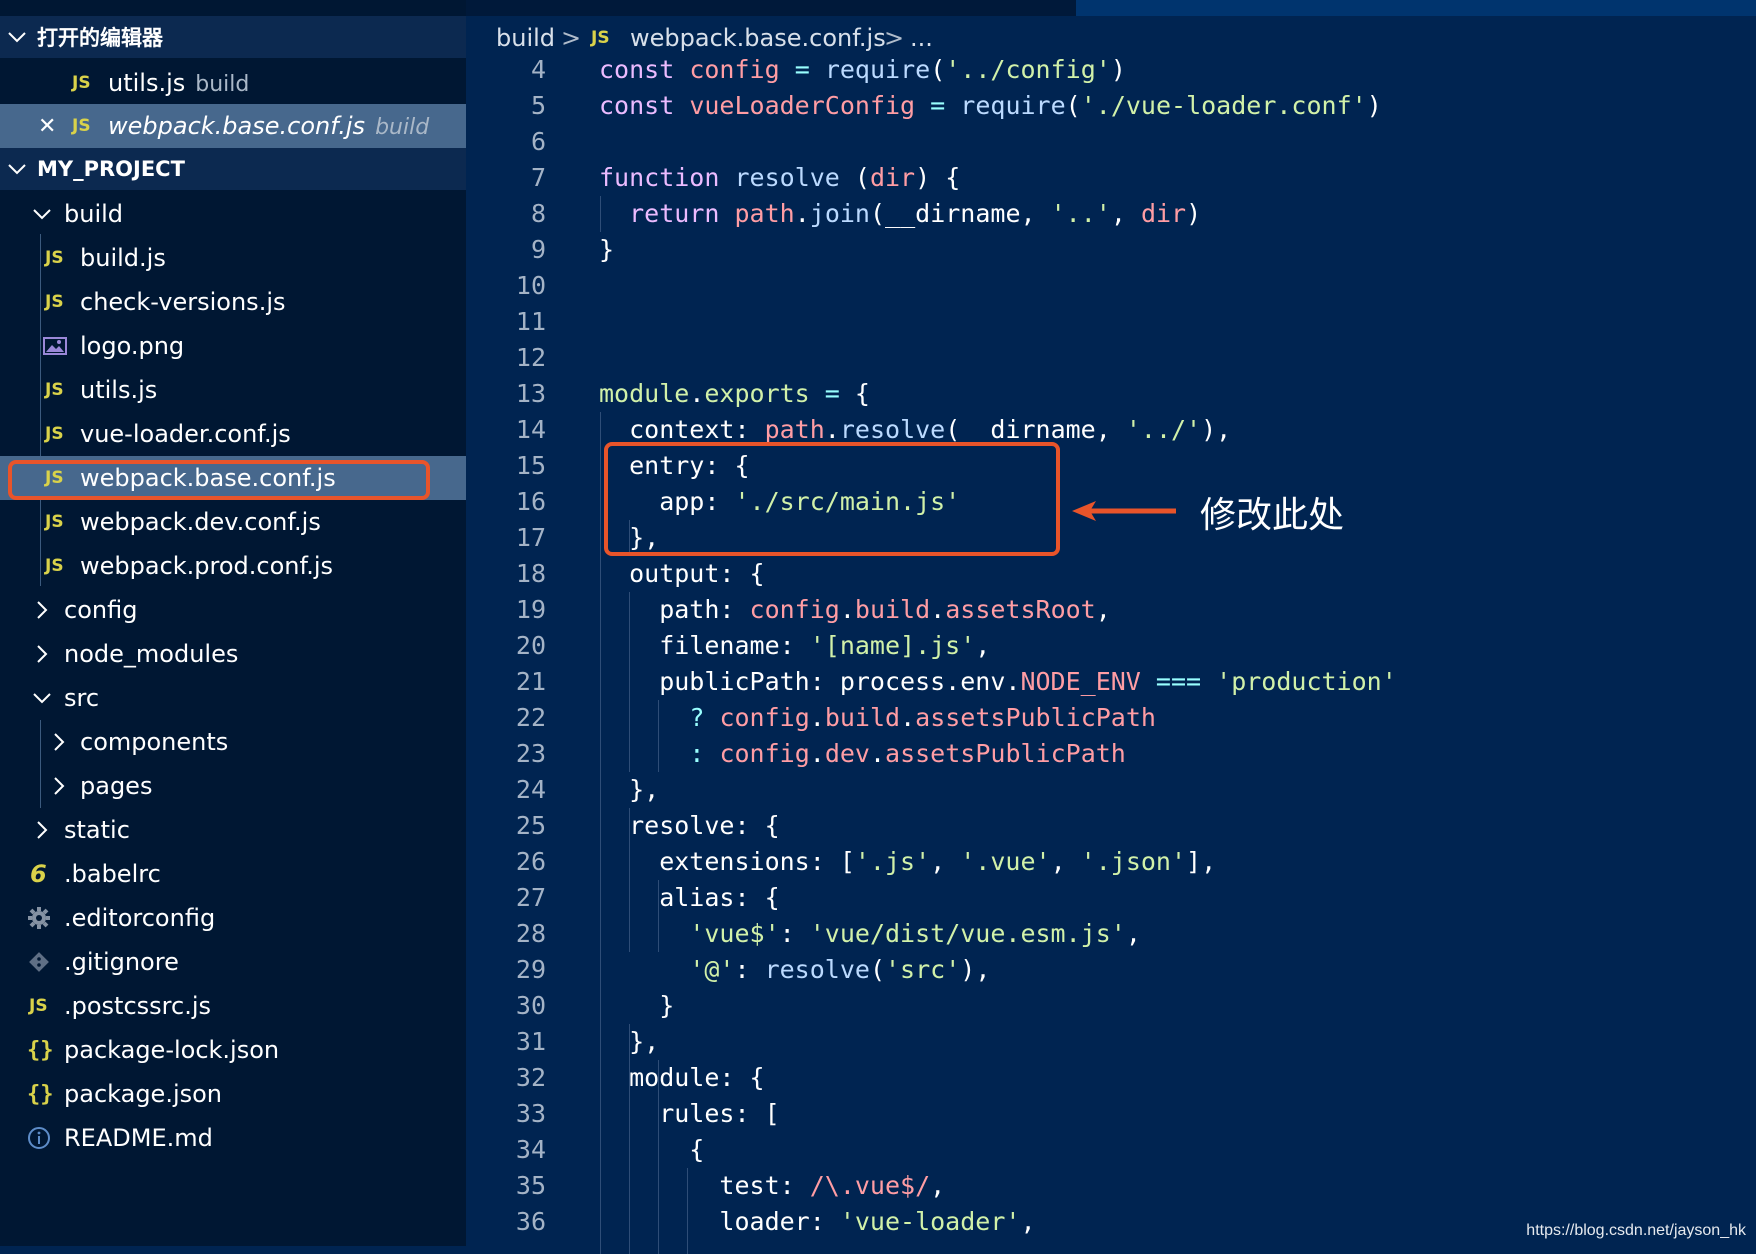  I want to click on tab-bar-left, so click(771, 8).